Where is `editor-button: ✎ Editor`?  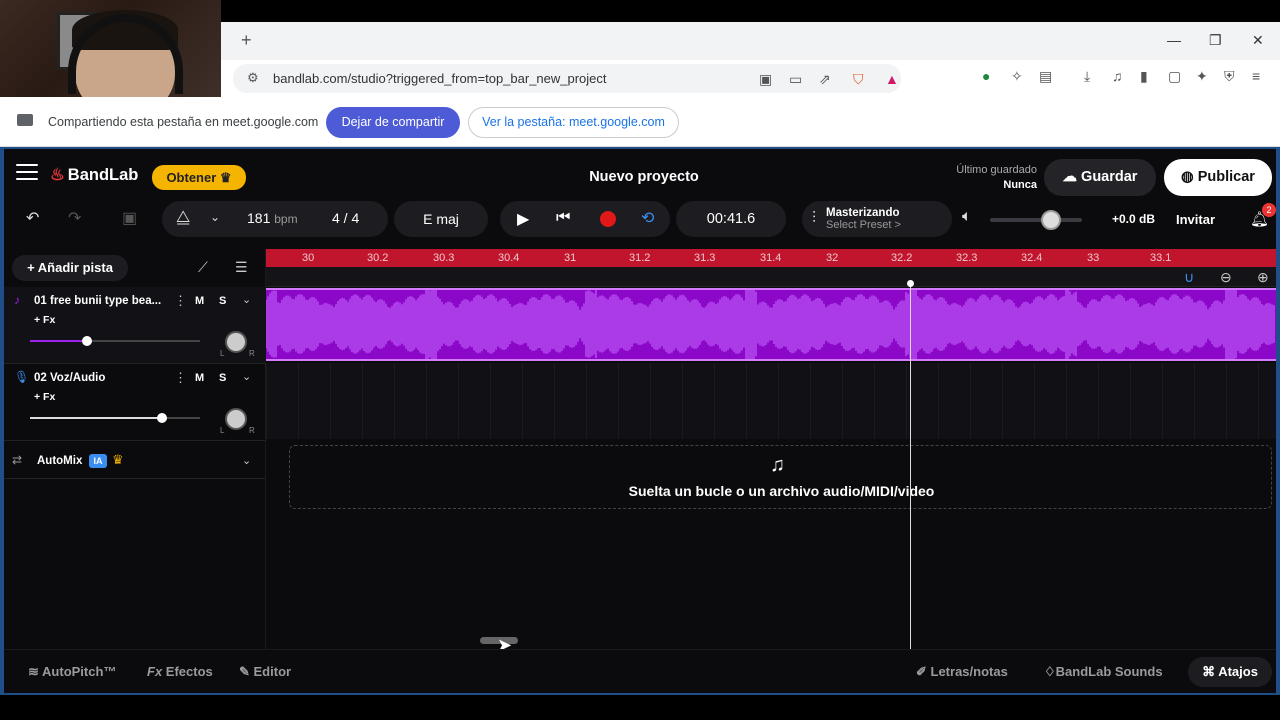
editor-button: ✎ Editor is located at coordinates (265, 672).